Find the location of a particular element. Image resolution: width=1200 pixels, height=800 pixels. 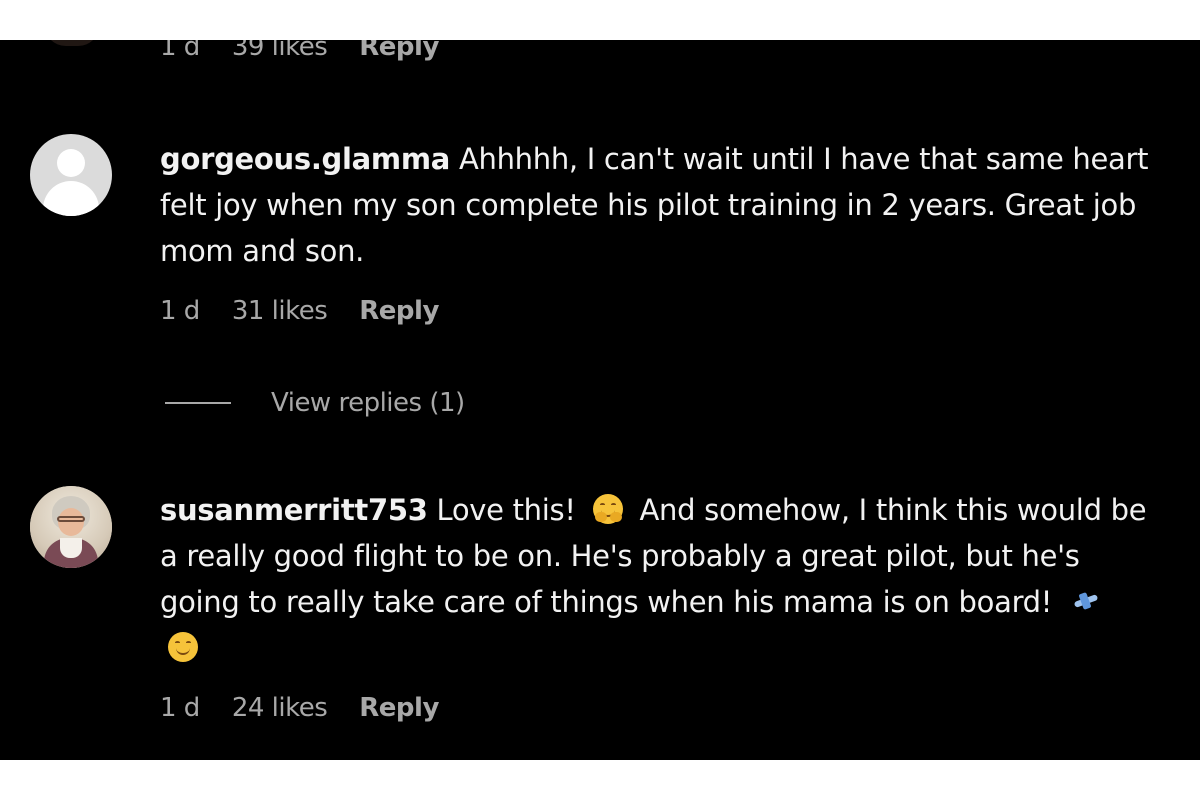

view-replies-button: View replies (1) is located at coordinates (315, 403).